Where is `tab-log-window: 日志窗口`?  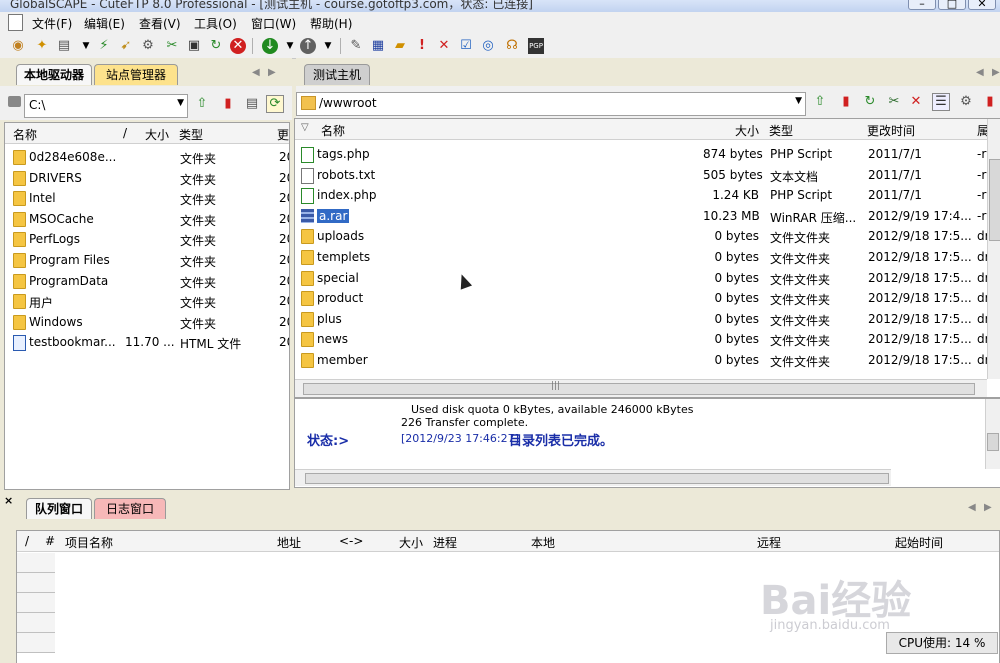
tab-log-window: 日志窗口 is located at coordinates (130, 508).